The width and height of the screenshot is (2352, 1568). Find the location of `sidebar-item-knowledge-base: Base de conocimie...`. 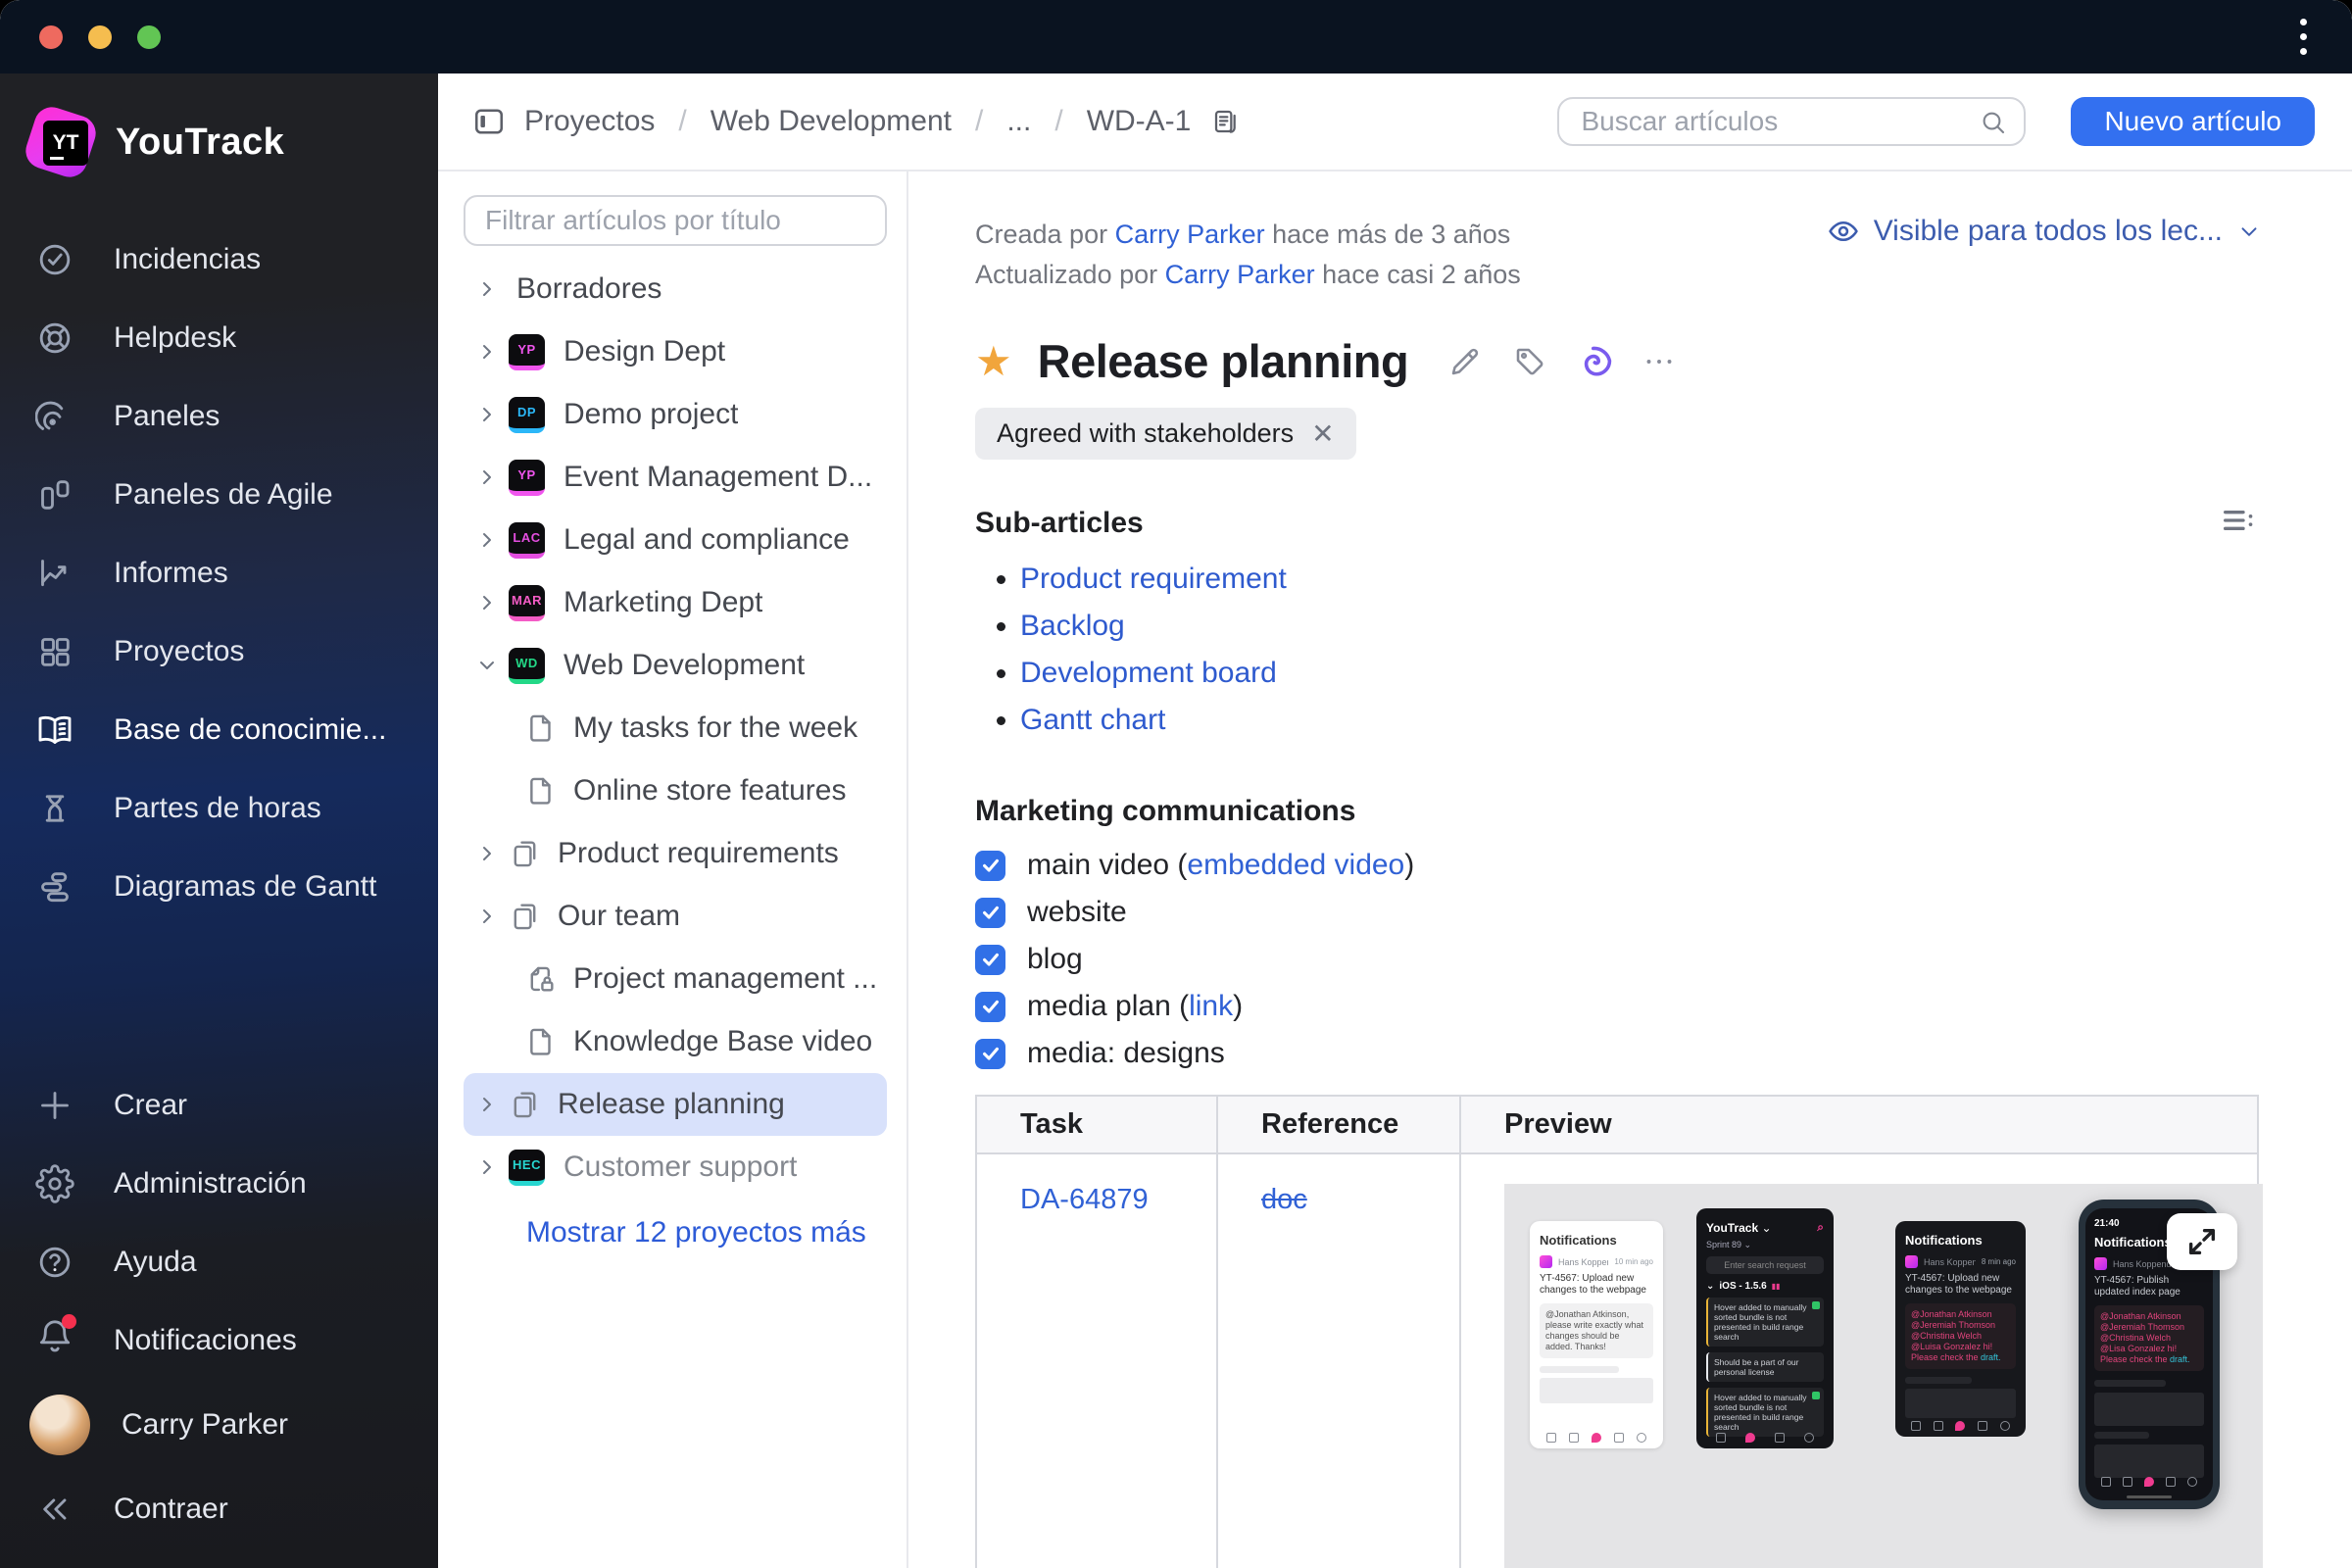

sidebar-item-knowledge-base: Base de conocimie... is located at coordinates (219, 730).